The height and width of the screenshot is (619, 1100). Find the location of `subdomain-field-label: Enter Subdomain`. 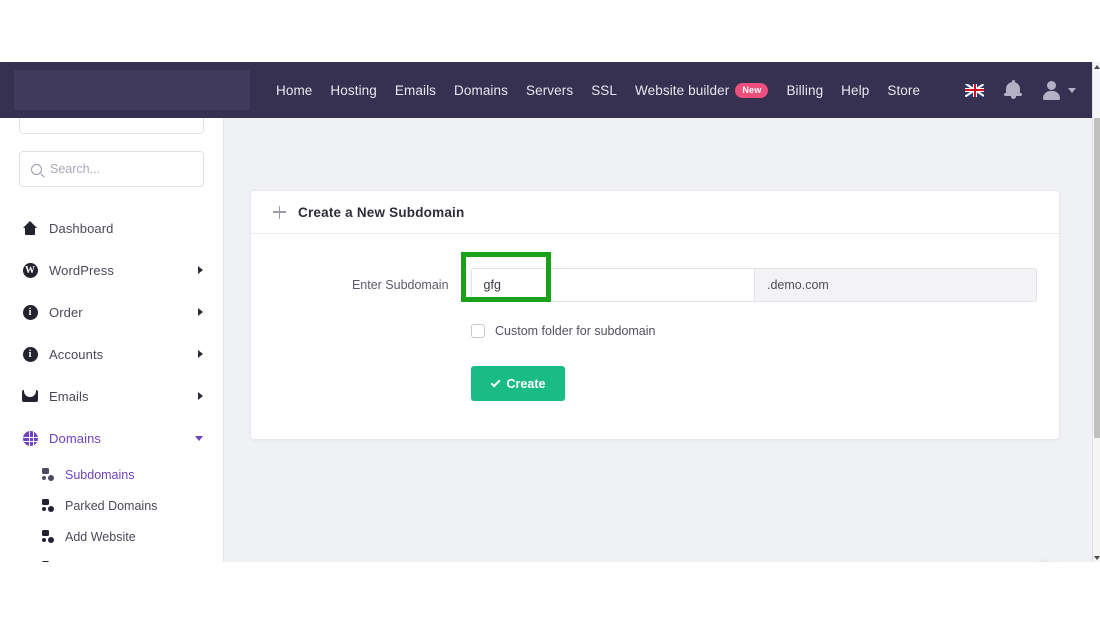

subdomain-field-label: Enter Subdomain is located at coordinates (400, 285).